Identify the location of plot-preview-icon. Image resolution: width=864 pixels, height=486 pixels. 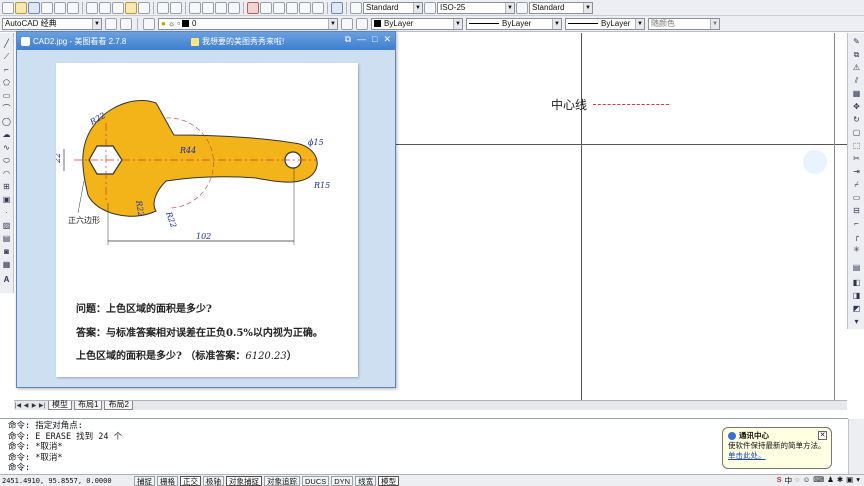
(60, 7).